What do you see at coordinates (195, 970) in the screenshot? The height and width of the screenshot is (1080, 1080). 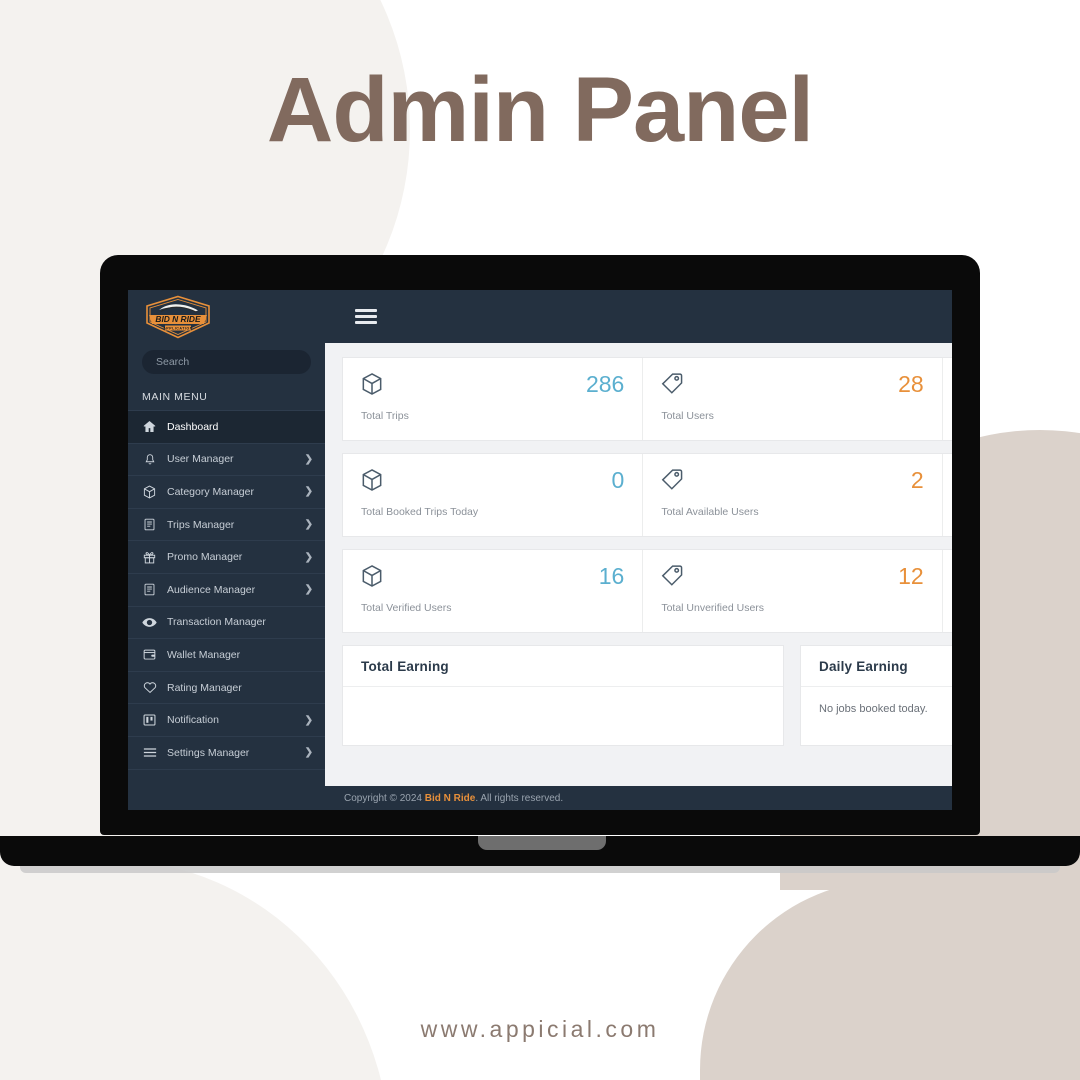 I see `background-shape-bottom-left` at bounding box center [195, 970].